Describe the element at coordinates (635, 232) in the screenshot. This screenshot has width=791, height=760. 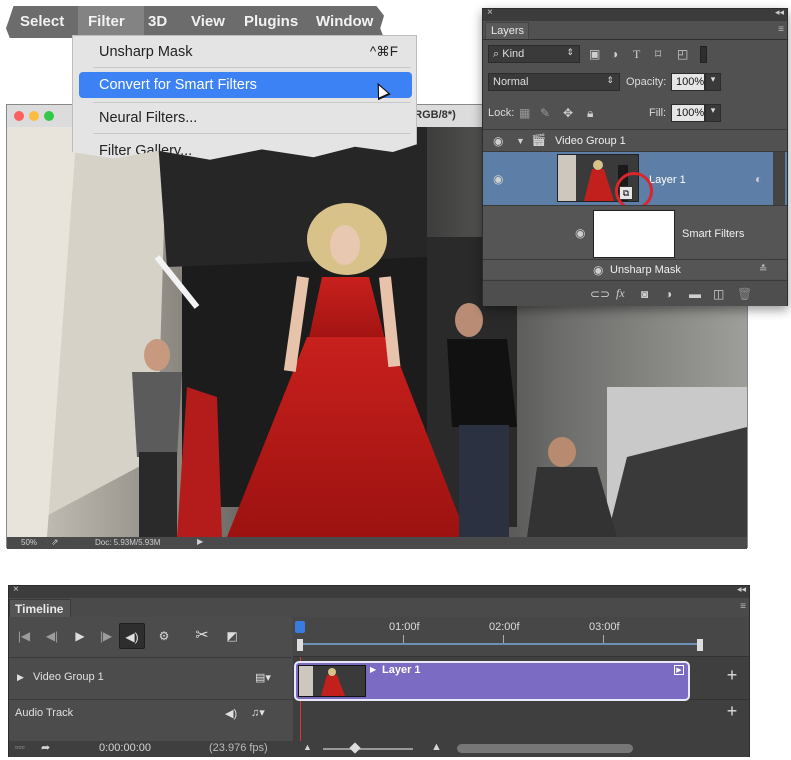
I see `layer-row-smart-filters: ◉ Smart Filters` at that location.